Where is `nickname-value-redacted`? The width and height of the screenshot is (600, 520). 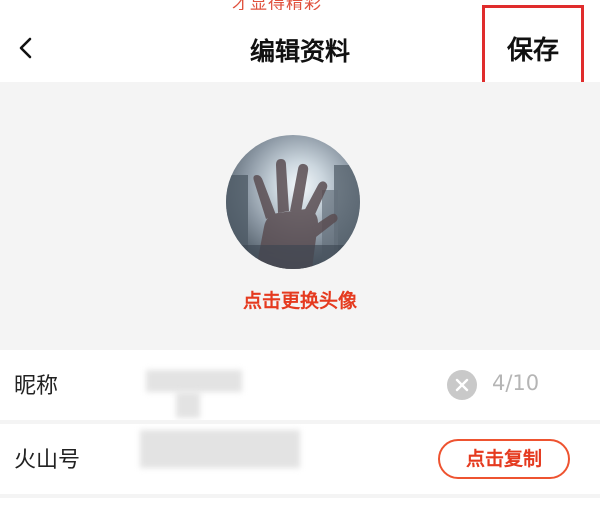
nickname-value-redacted is located at coordinates (194, 381).